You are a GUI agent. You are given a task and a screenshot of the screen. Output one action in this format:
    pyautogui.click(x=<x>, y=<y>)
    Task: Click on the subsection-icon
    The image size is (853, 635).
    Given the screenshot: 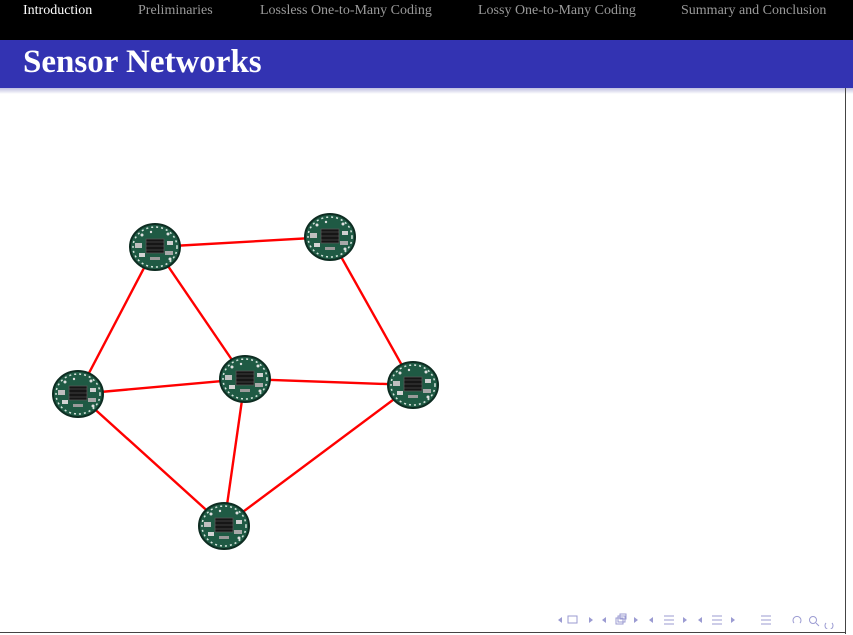 What is the action you would take?
    pyautogui.click(x=621, y=619)
    